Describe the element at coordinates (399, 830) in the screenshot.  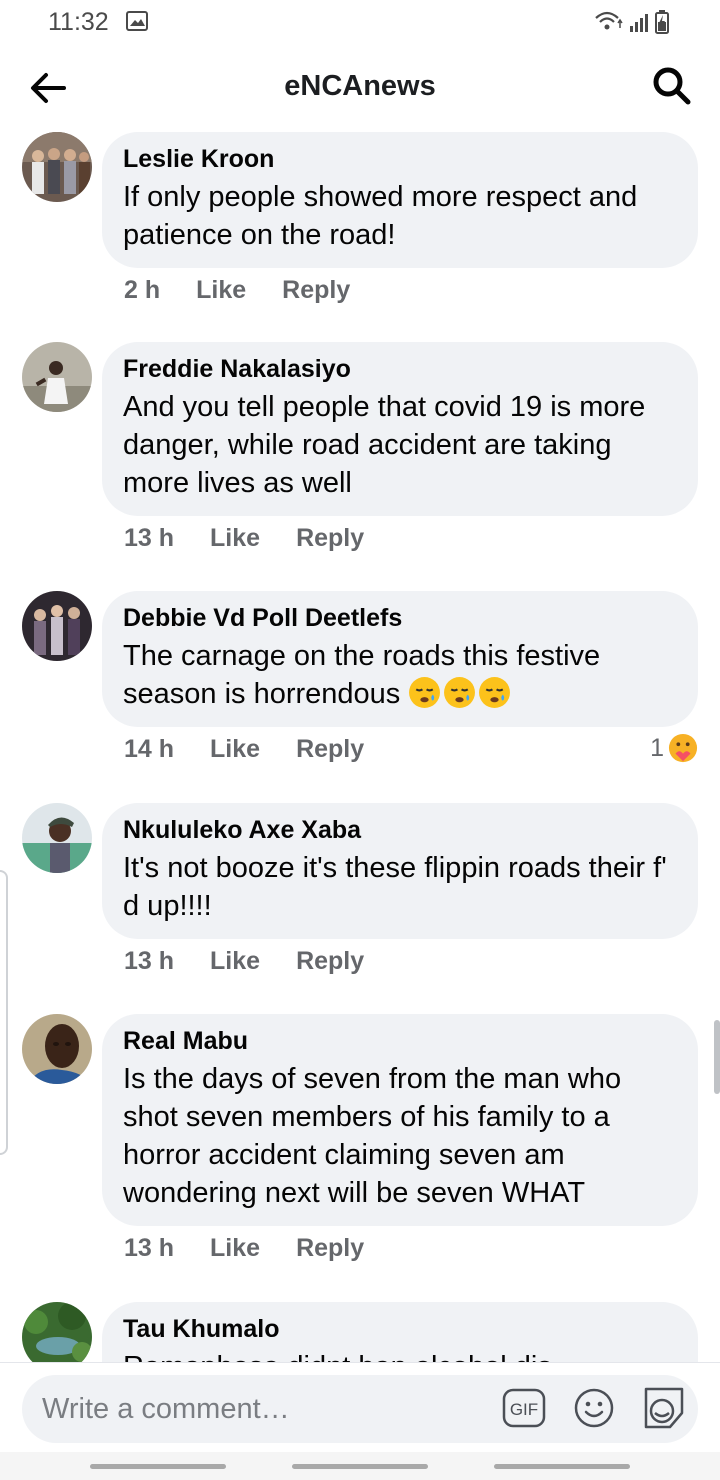
I see `comment-author: Nkululeko Axe Xaba` at that location.